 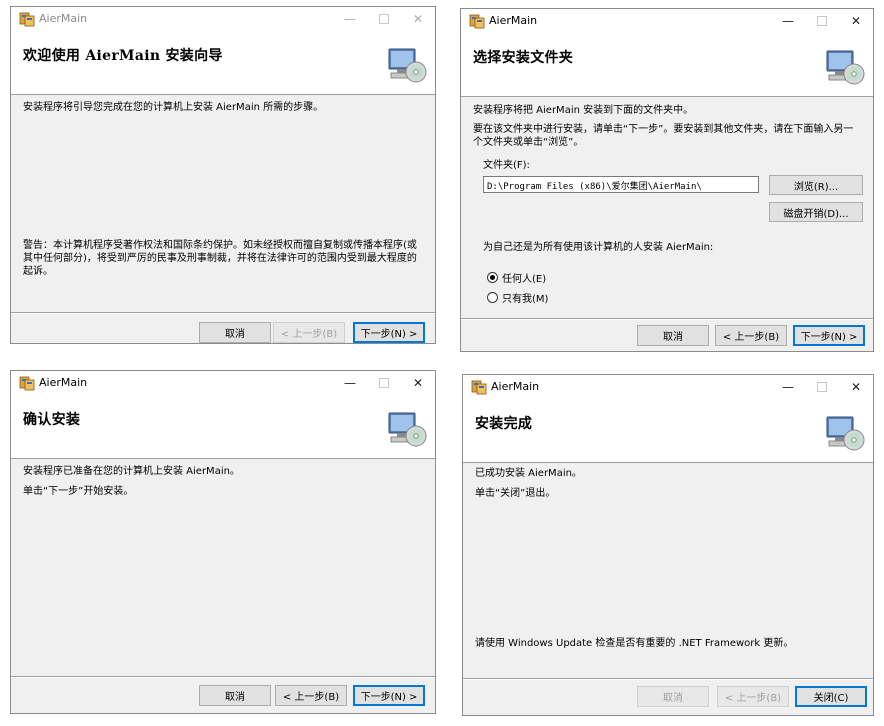 What do you see at coordinates (173, 107) in the screenshot?
I see `intro-text: 安装程序将引导您完成在您的计算机上安装 AierMain 所需的步骤。` at bounding box center [173, 107].